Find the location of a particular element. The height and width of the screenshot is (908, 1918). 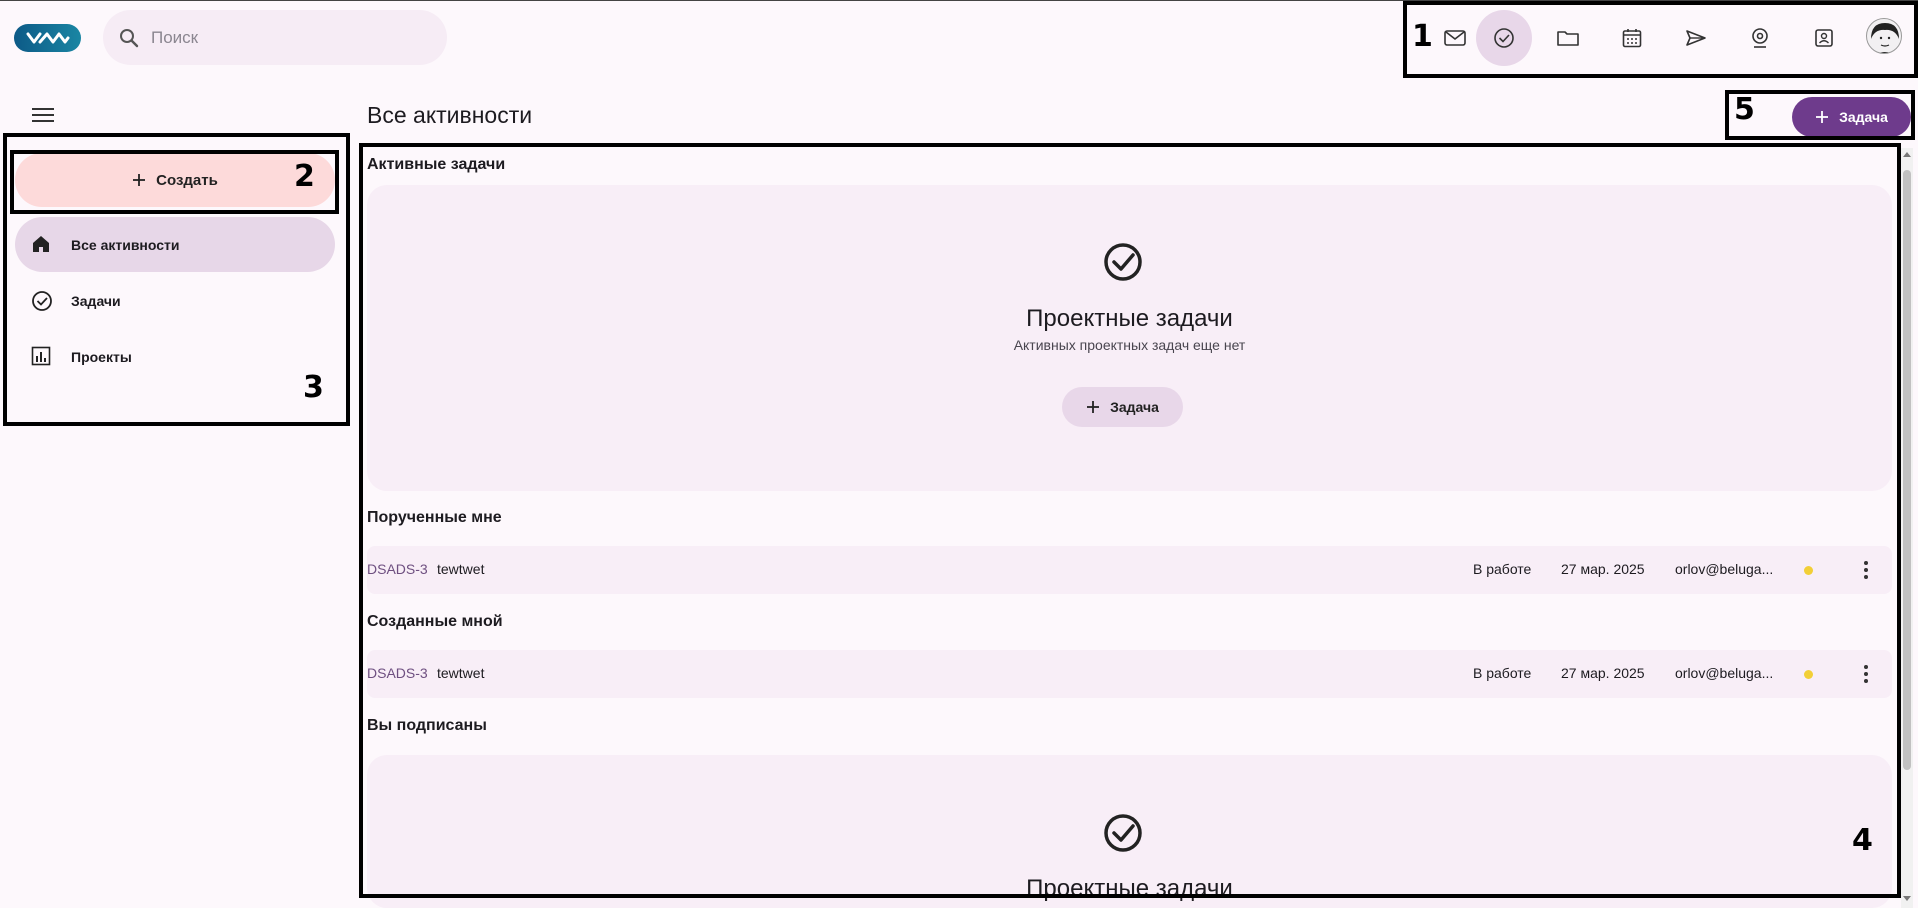

empty-state-card: Проектные задачи is located at coordinates (1129, 831).